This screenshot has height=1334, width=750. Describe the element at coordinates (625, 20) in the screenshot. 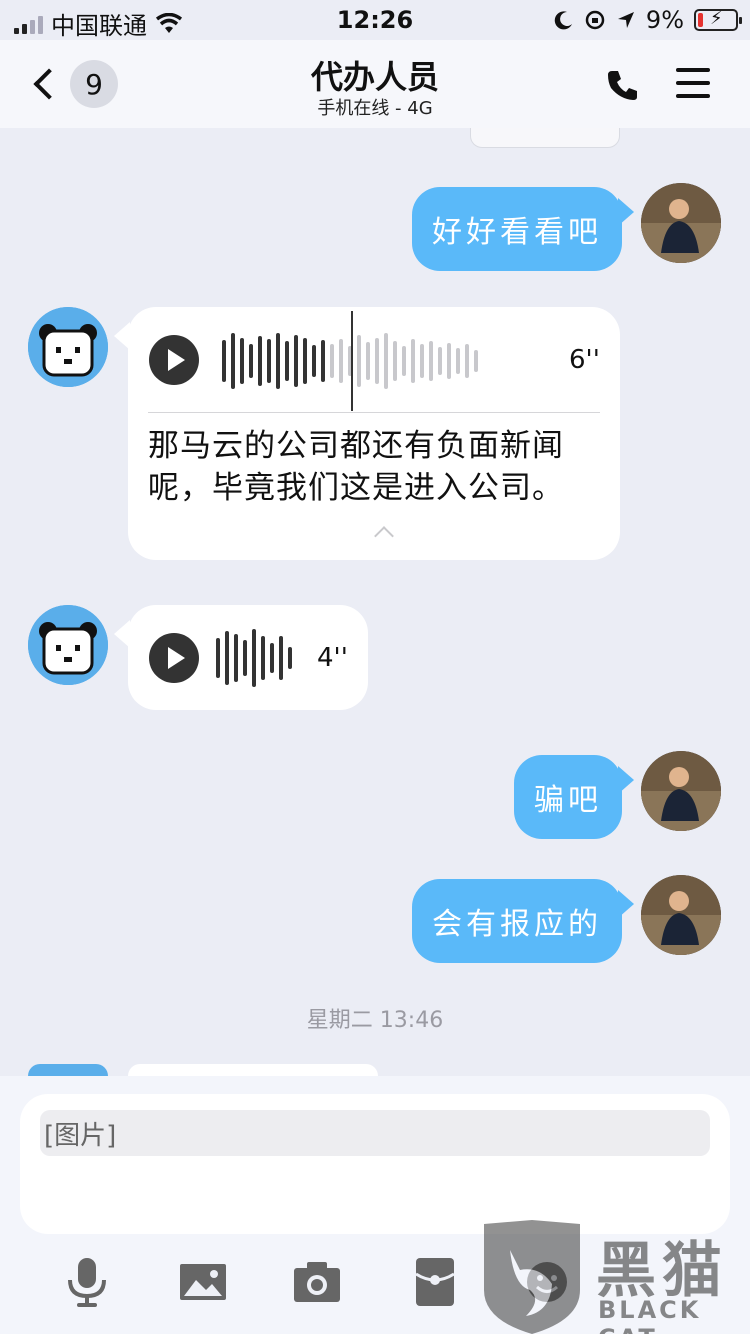

I see `location-icon` at that location.